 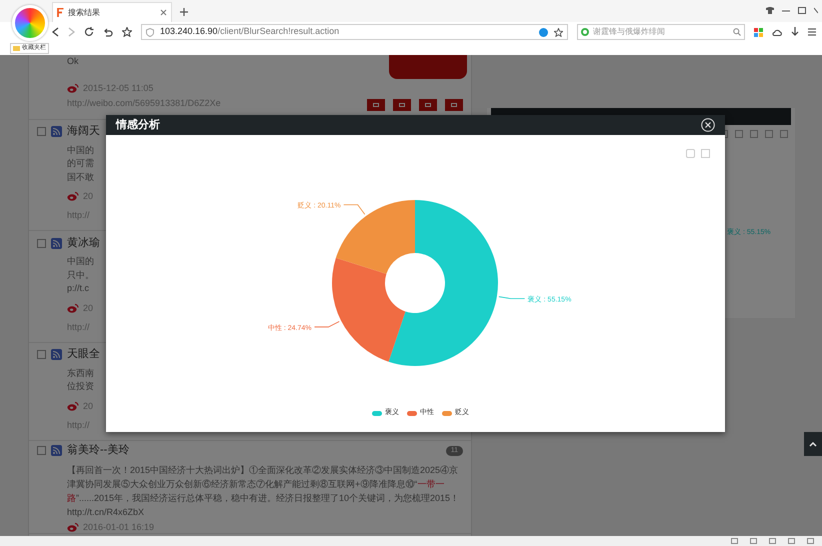 What do you see at coordinates (80, 177) in the screenshot?
I see `post-text: 国不敢` at bounding box center [80, 177].